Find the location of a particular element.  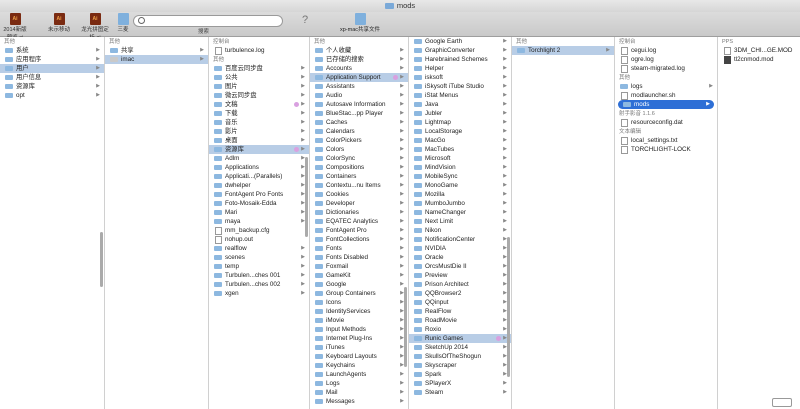

list-item: Audio ▶ is located at coordinates (359, 95).